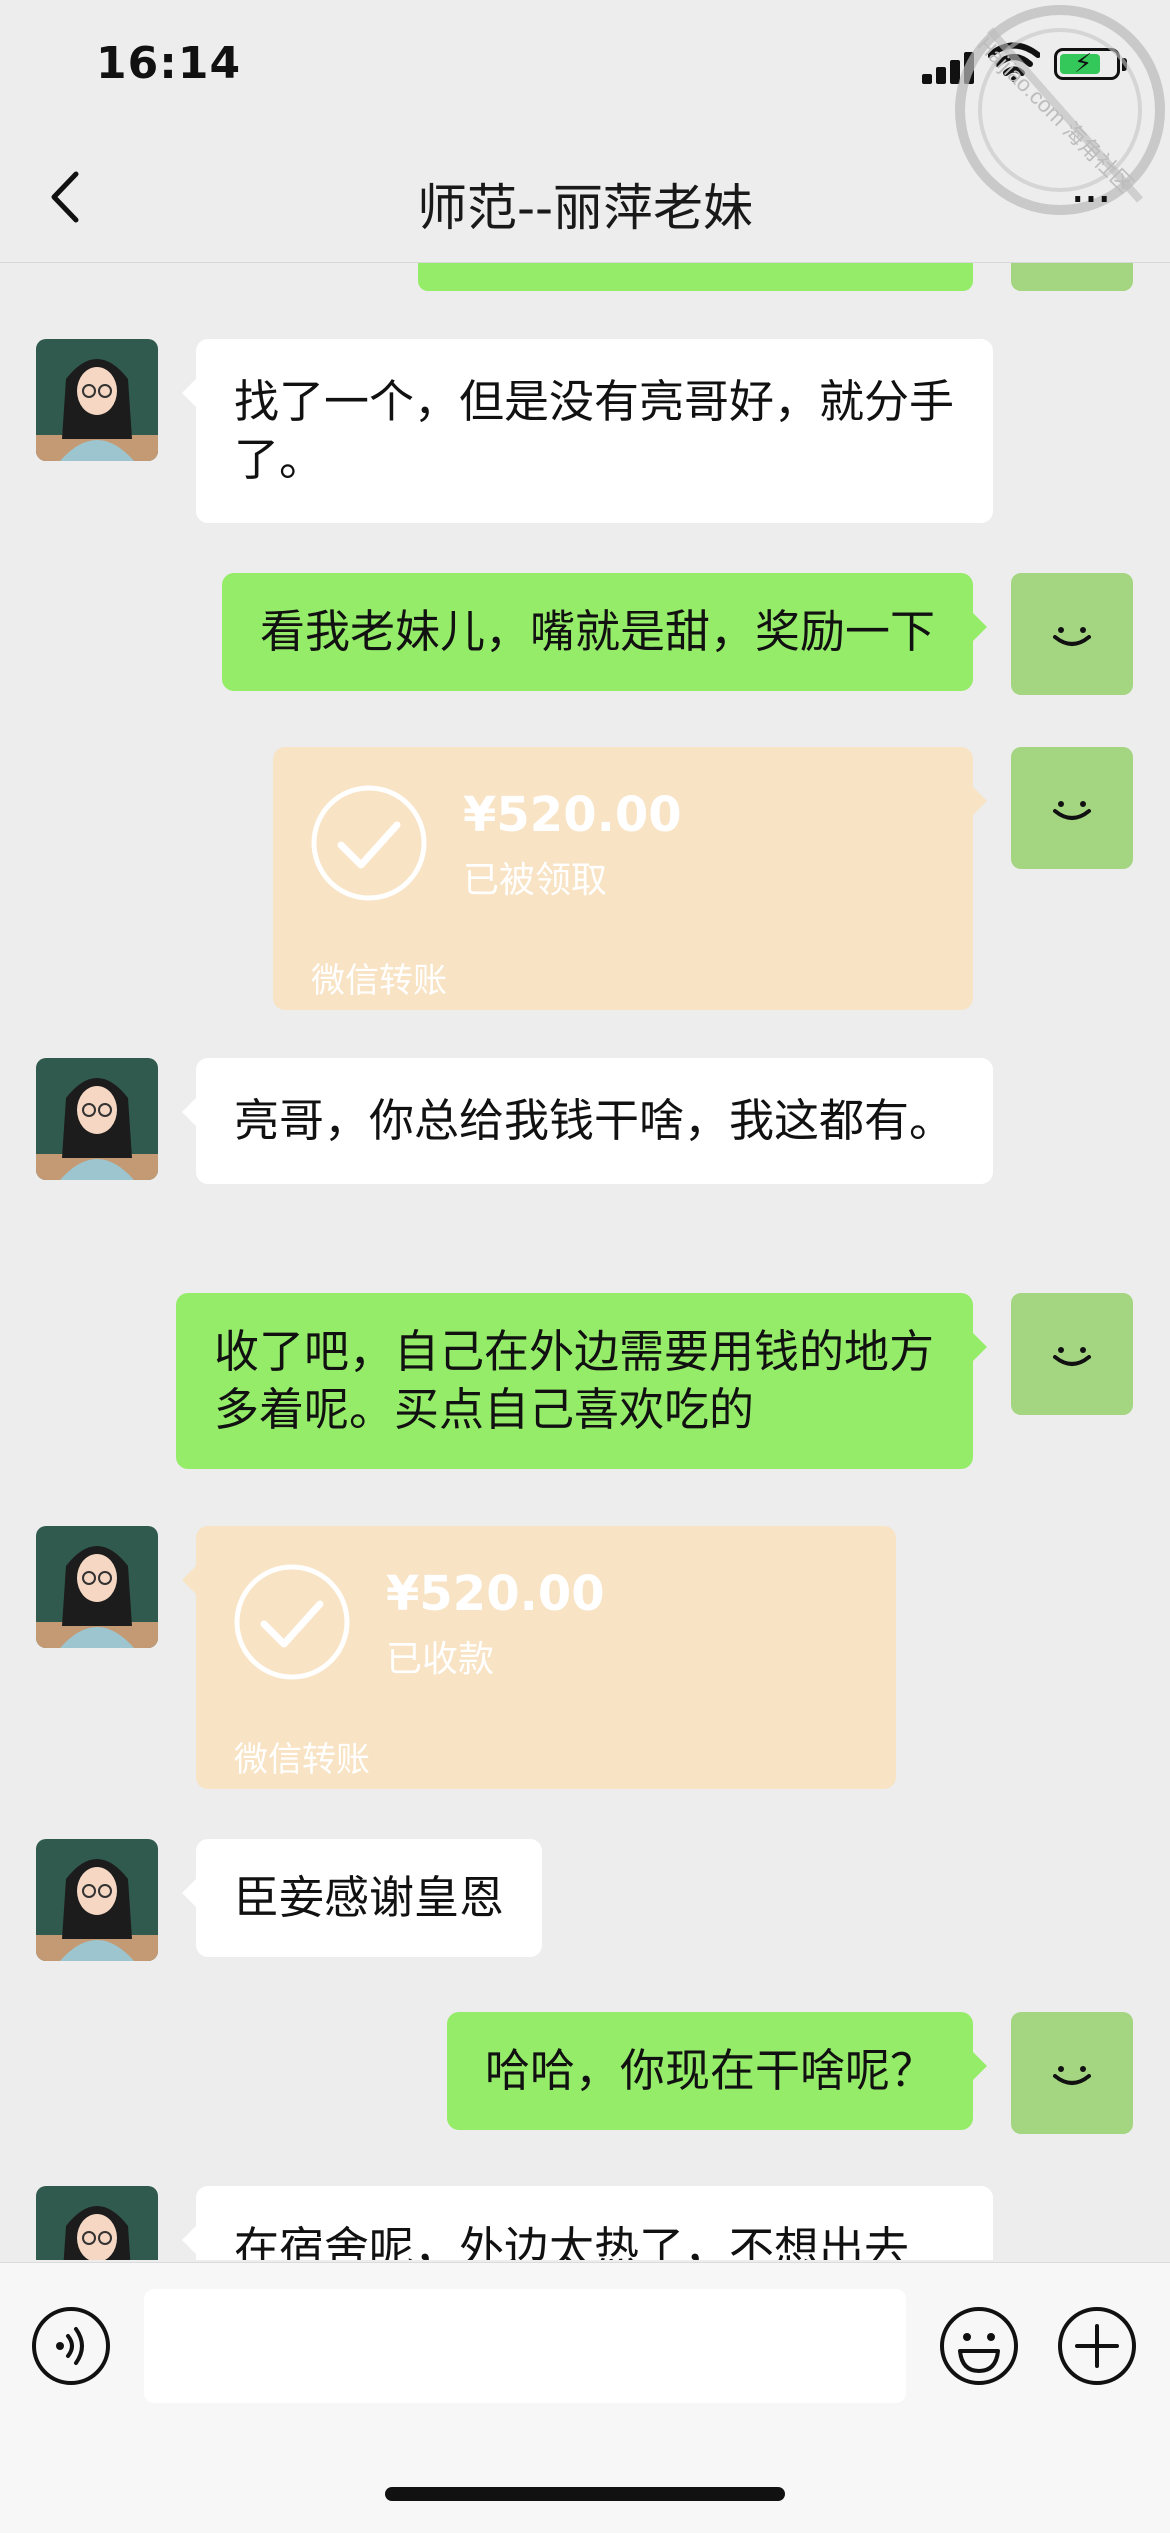  What do you see at coordinates (71, 2346) in the screenshot?
I see `voice-icon` at bounding box center [71, 2346].